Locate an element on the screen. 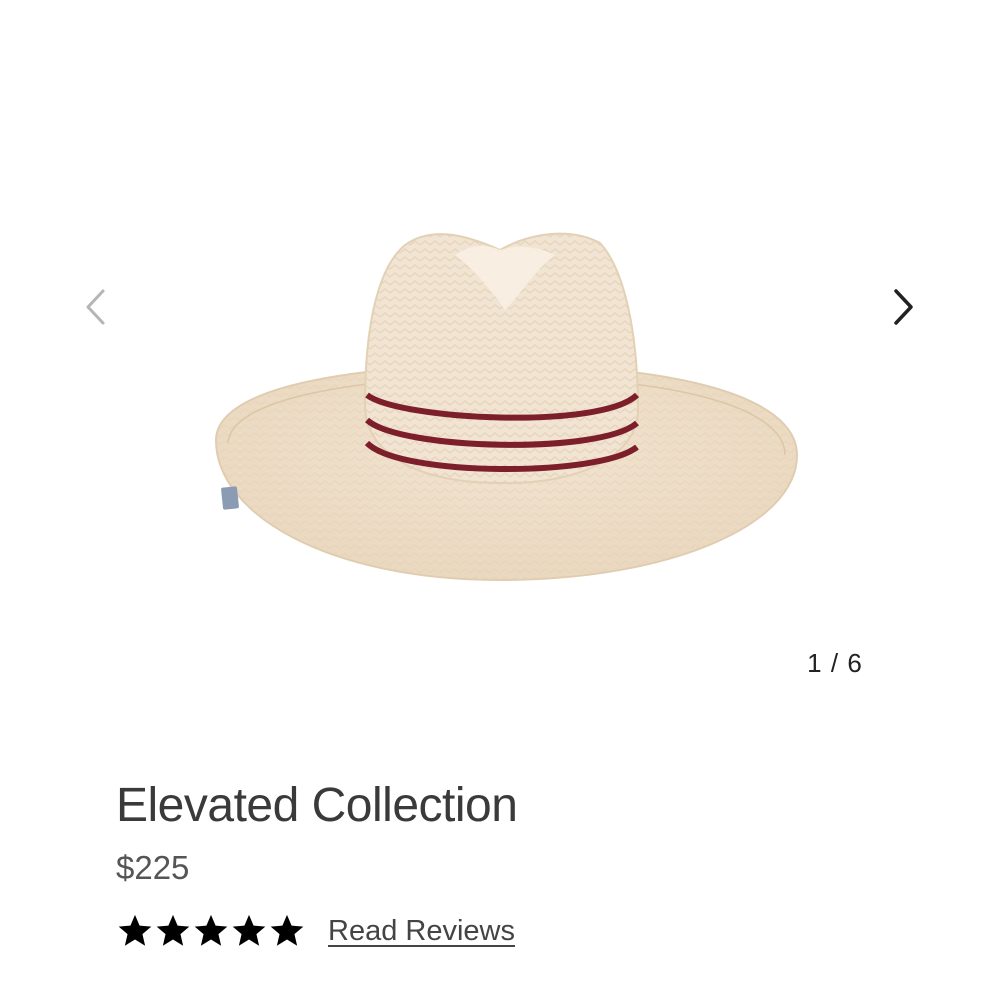 This screenshot has height=1000, width=999. image-counter-total: 6 is located at coordinates (855, 663).